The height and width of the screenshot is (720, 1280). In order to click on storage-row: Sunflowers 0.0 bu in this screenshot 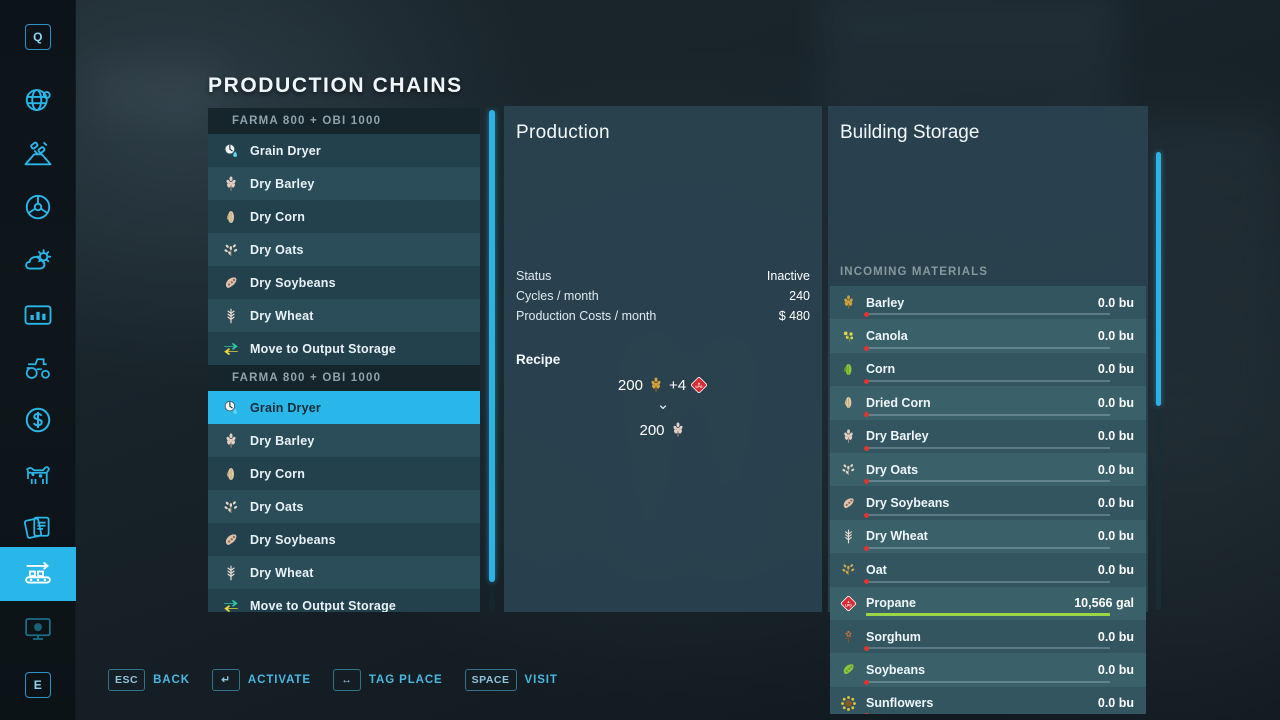, I will do `click(988, 700)`.